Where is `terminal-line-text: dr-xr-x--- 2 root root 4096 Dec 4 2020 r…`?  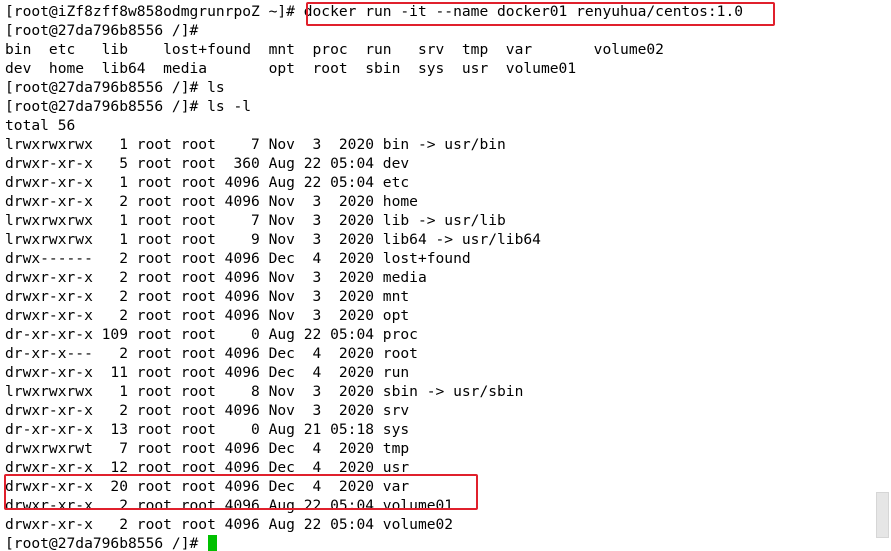 terminal-line-text: dr-xr-x--- 2 root root 4096 Dec 4 2020 r… is located at coordinates (211, 353).